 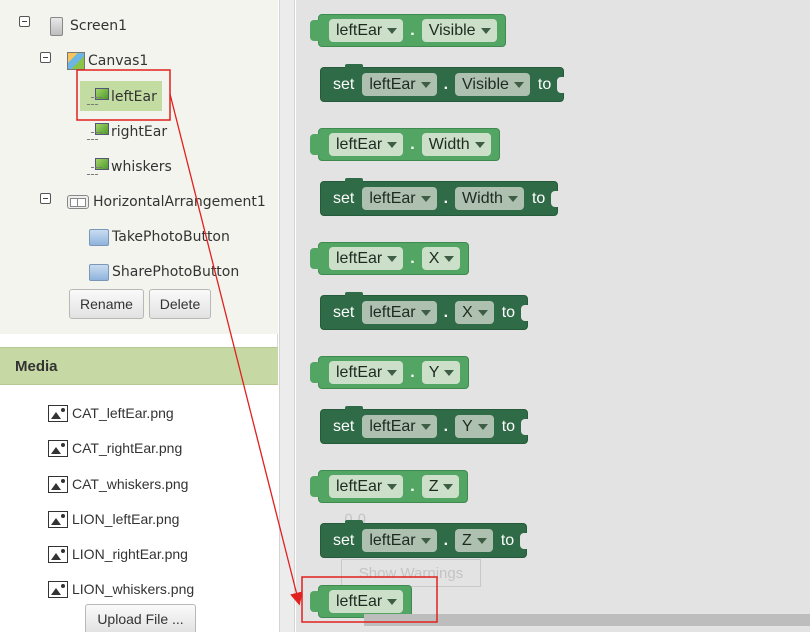 I want to click on getter-block-z: leftEar . Z, so click(x=389, y=486).